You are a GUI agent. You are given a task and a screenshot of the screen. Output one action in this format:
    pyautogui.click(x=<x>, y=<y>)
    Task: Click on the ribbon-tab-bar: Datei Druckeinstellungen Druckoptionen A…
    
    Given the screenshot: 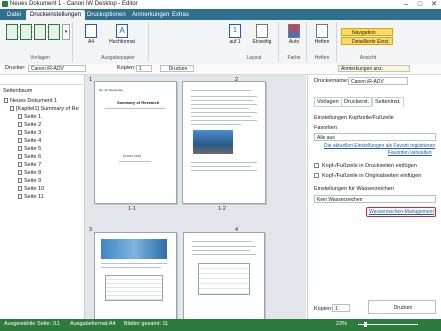 What is the action you would take?
    pyautogui.click(x=220, y=14)
    